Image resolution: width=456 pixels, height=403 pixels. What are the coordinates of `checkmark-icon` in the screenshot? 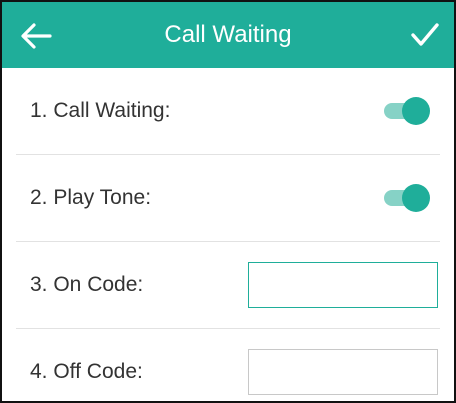 It's located at (425, 34).